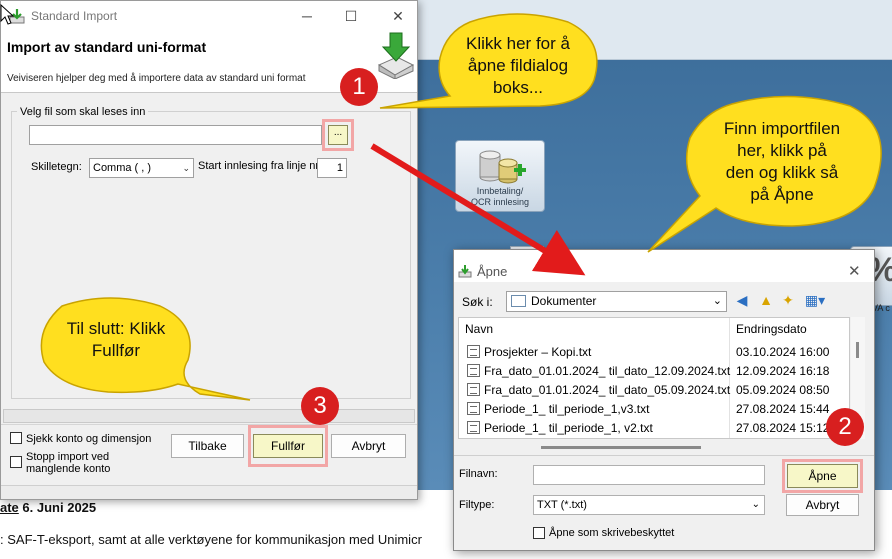  Describe the element at coordinates (845, 427) in the screenshot. I see `step-2-badge: 2` at that location.